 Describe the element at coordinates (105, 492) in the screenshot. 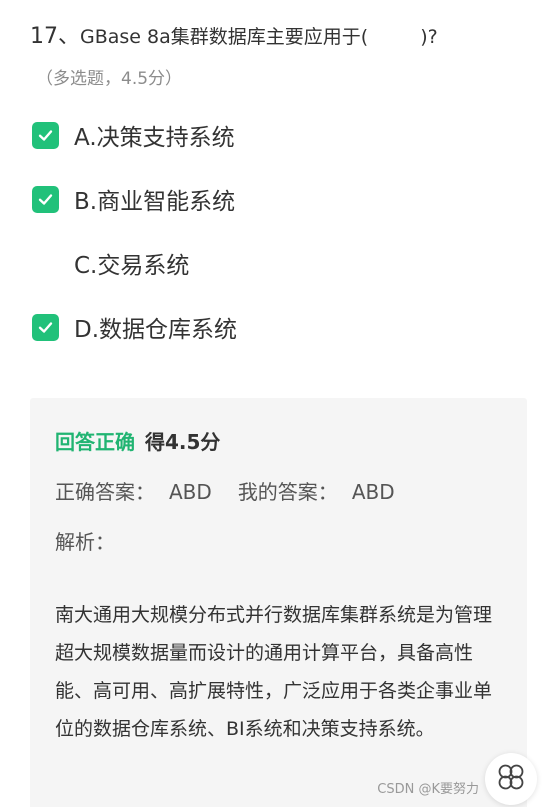

I see `correct-answer-label: 正确答案：` at that location.